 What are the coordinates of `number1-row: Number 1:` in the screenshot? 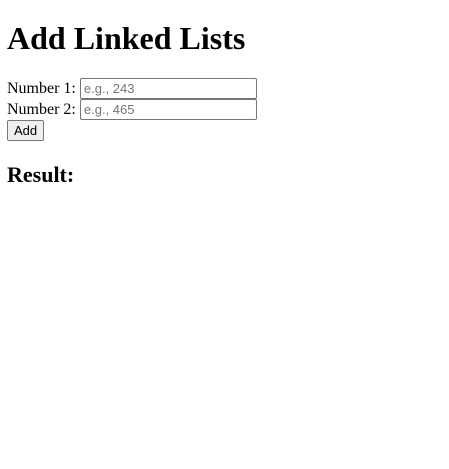 It's located at (132, 88).